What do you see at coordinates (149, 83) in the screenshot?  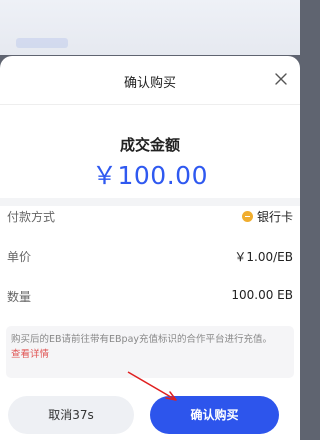 I see `sheet-title: 确认购买` at bounding box center [149, 83].